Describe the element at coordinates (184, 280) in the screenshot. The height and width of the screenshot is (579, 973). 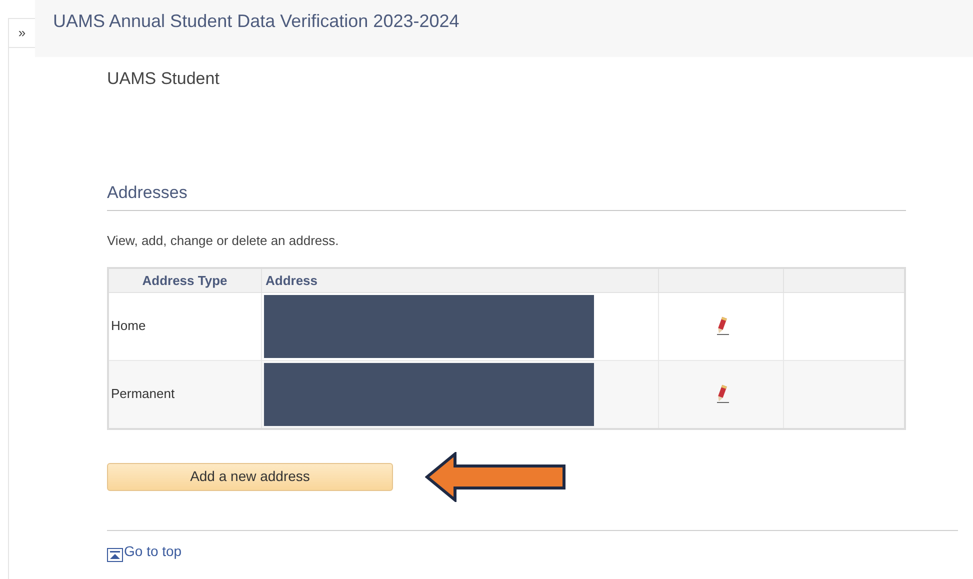
I see `column-header: Address Type` at that location.